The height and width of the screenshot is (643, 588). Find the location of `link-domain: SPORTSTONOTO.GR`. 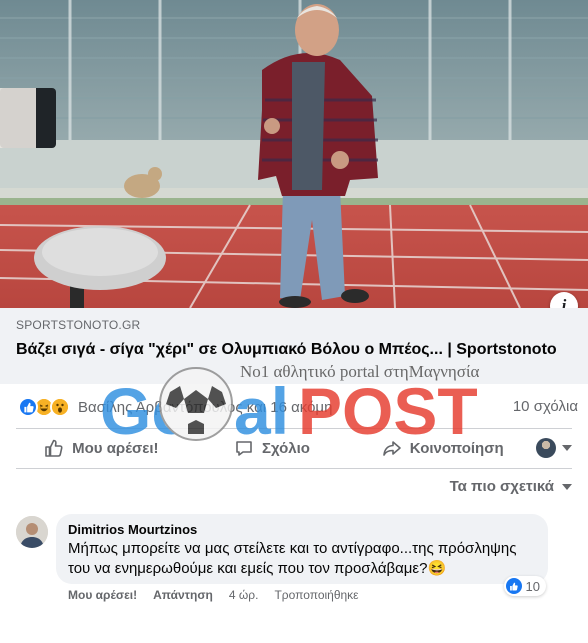

link-domain: SPORTSTONOTO.GR is located at coordinates (78, 325).